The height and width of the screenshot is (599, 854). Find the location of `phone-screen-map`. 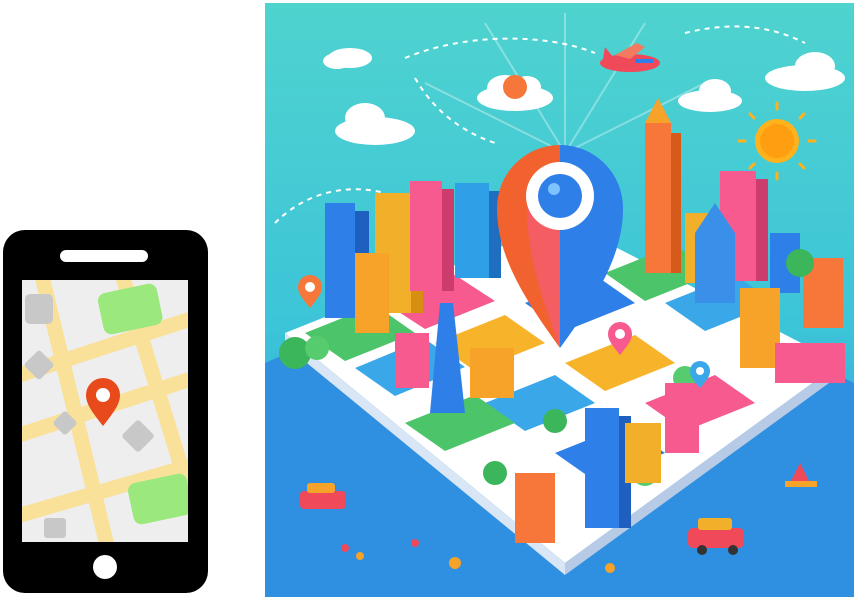

phone-screen-map is located at coordinates (105, 411).